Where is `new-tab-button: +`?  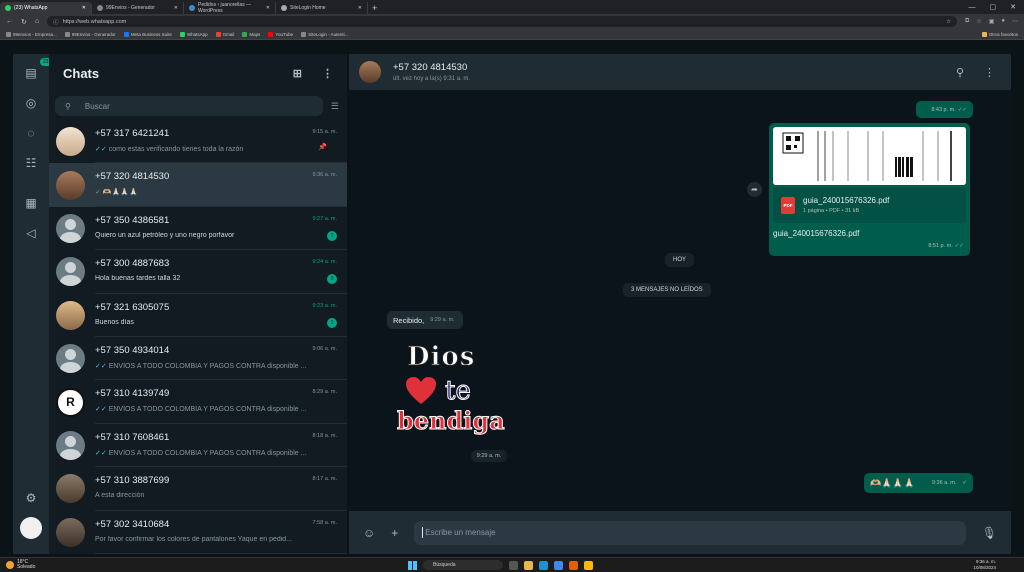
new-tab-button: + is located at coordinates (374, 8).